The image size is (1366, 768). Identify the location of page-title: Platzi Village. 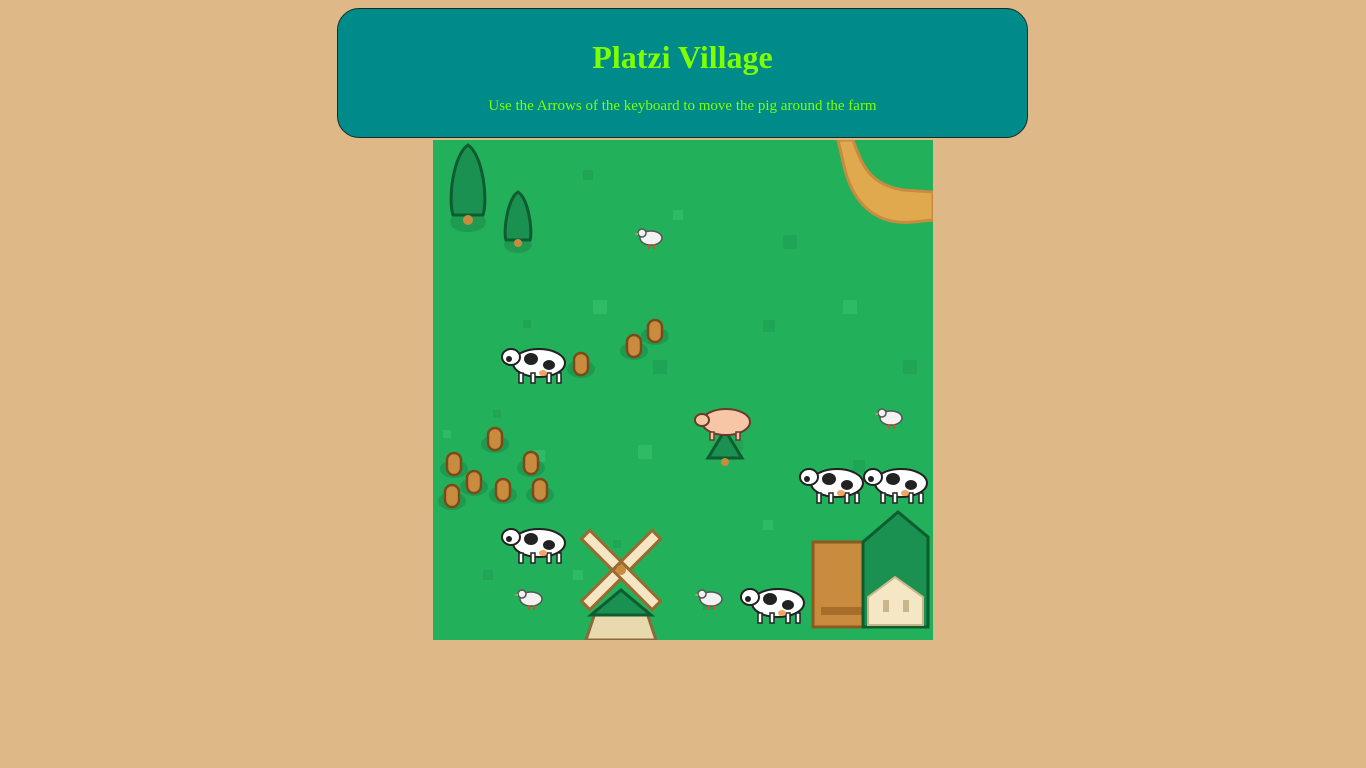
(682, 57).